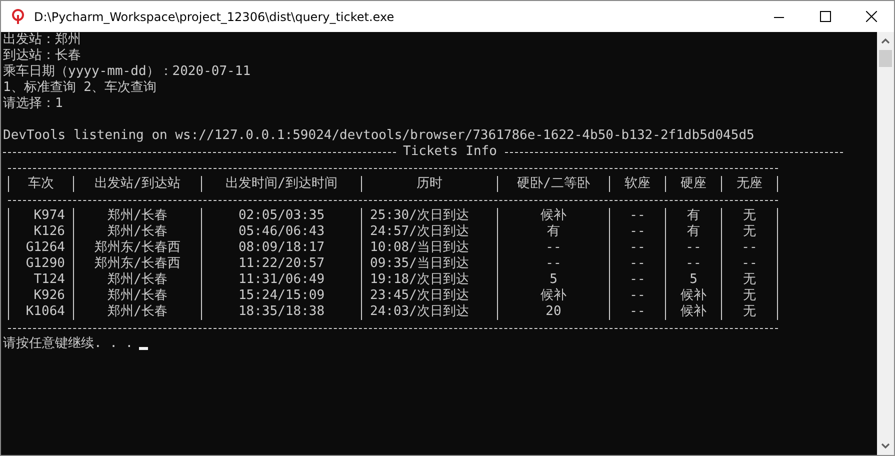 This screenshot has width=895, height=456. Describe the element at coordinates (68, 344) in the screenshot. I see `console-line: 请按任意键继续. . .` at that location.